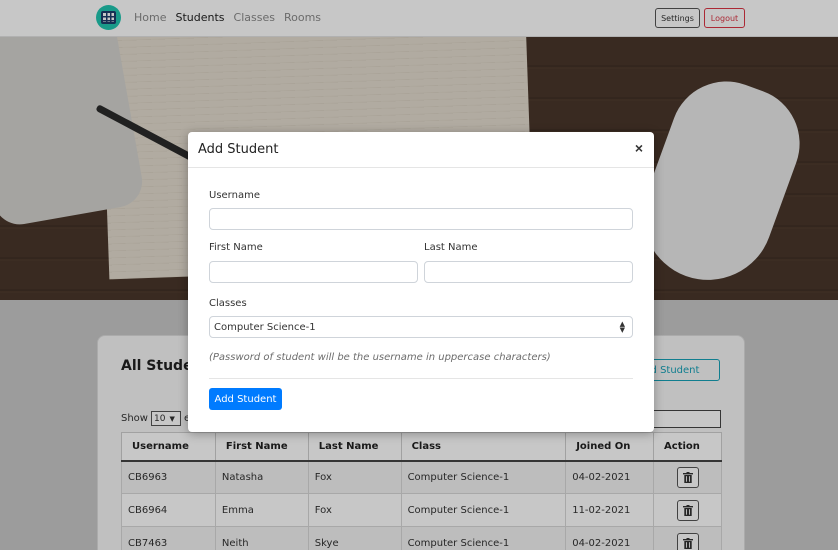 This screenshot has height=550, width=838. What do you see at coordinates (421, 150) in the screenshot?
I see `modal-header: Add Student ×` at bounding box center [421, 150].